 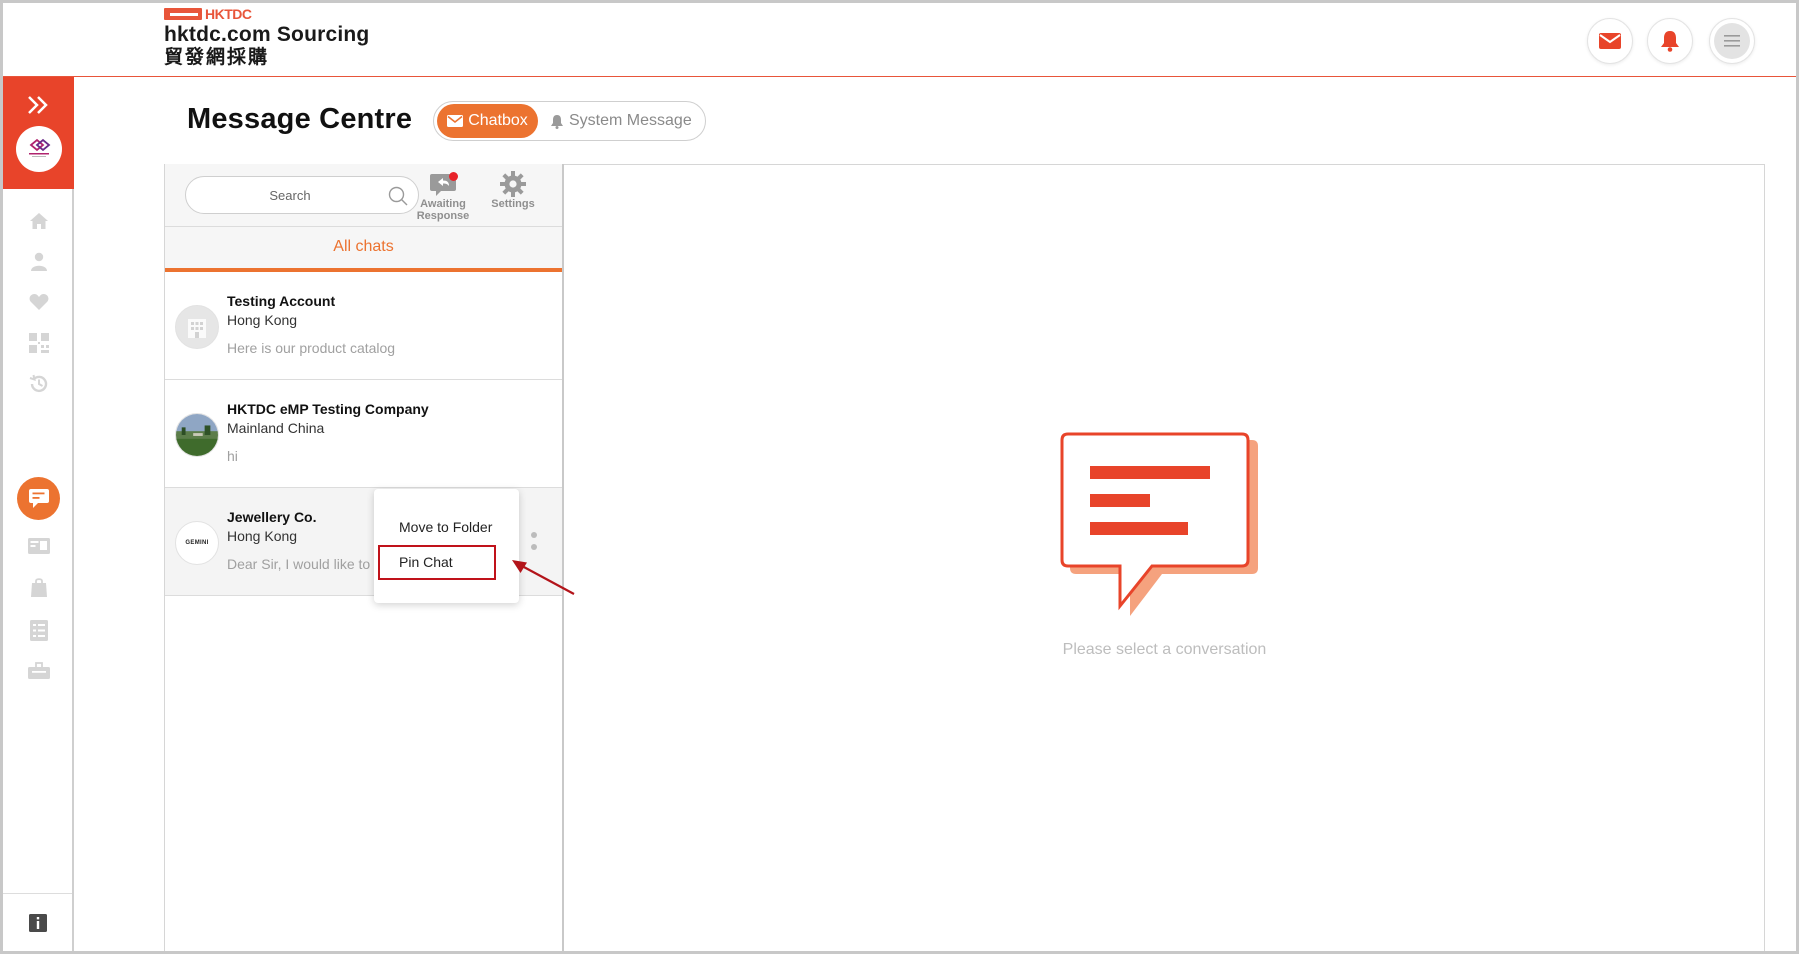 What do you see at coordinates (543, 577) in the screenshot?
I see `annotation-arrow-icon` at bounding box center [543, 577].